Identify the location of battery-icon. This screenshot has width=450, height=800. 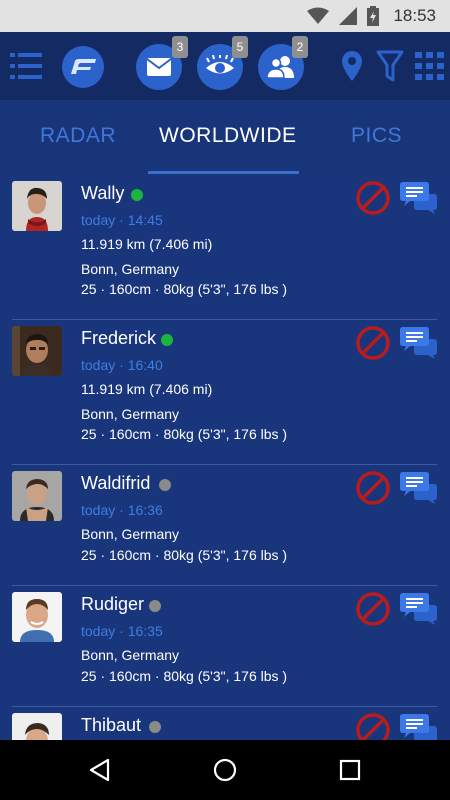
(373, 16).